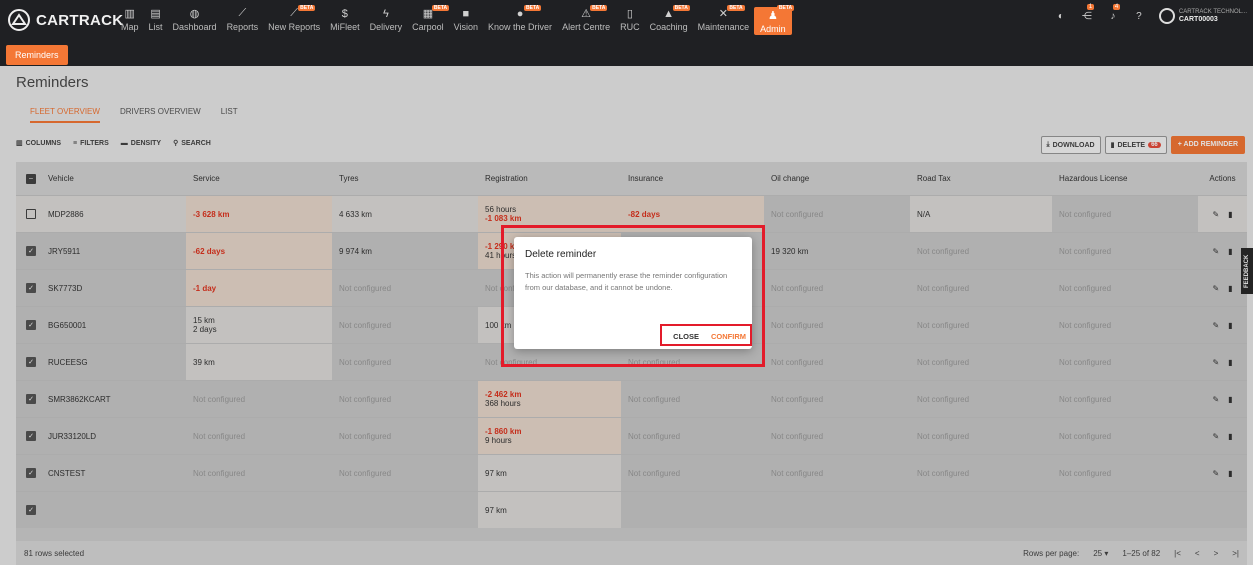  Describe the element at coordinates (344, 13) in the screenshot. I see `dollar-icon: $` at that location.